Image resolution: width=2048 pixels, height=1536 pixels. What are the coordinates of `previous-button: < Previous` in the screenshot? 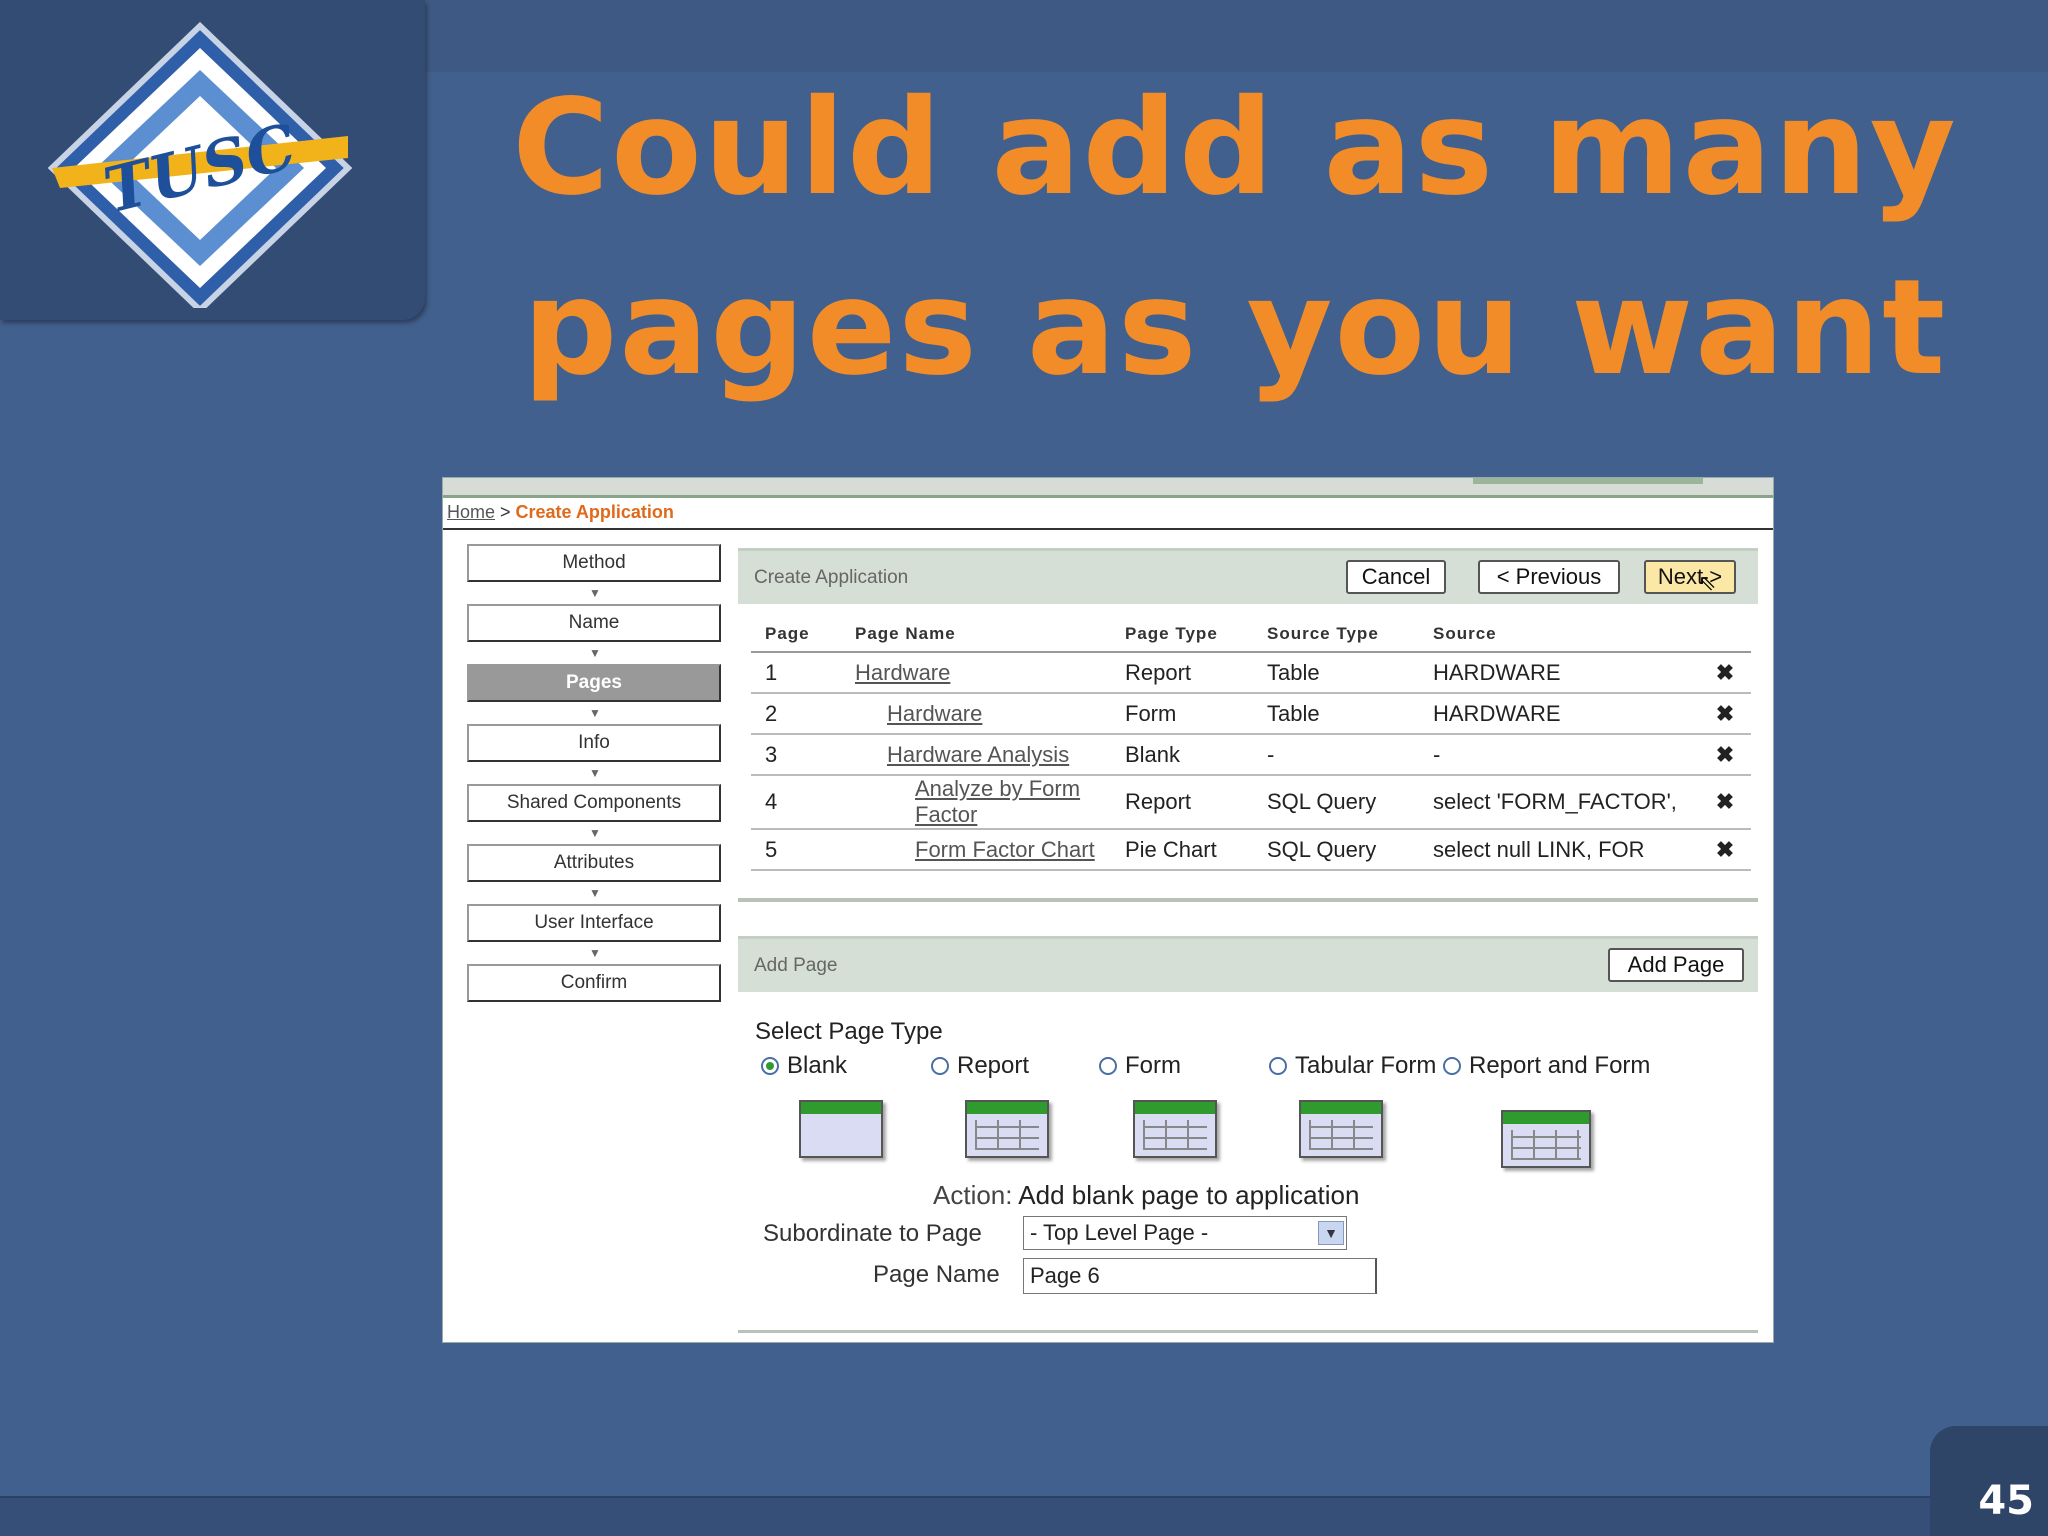 It's located at (1549, 577).